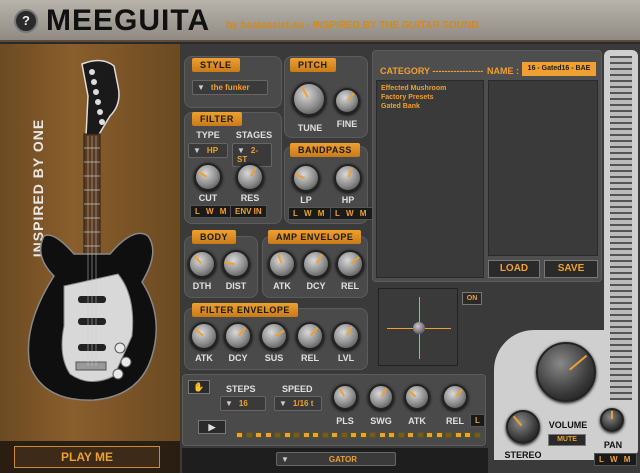 This screenshot has width=640, height=473. What do you see at coordinates (128, 20) in the screenshot?
I see `app-logo-title: MEEGUITA` at bounding box center [128, 20].